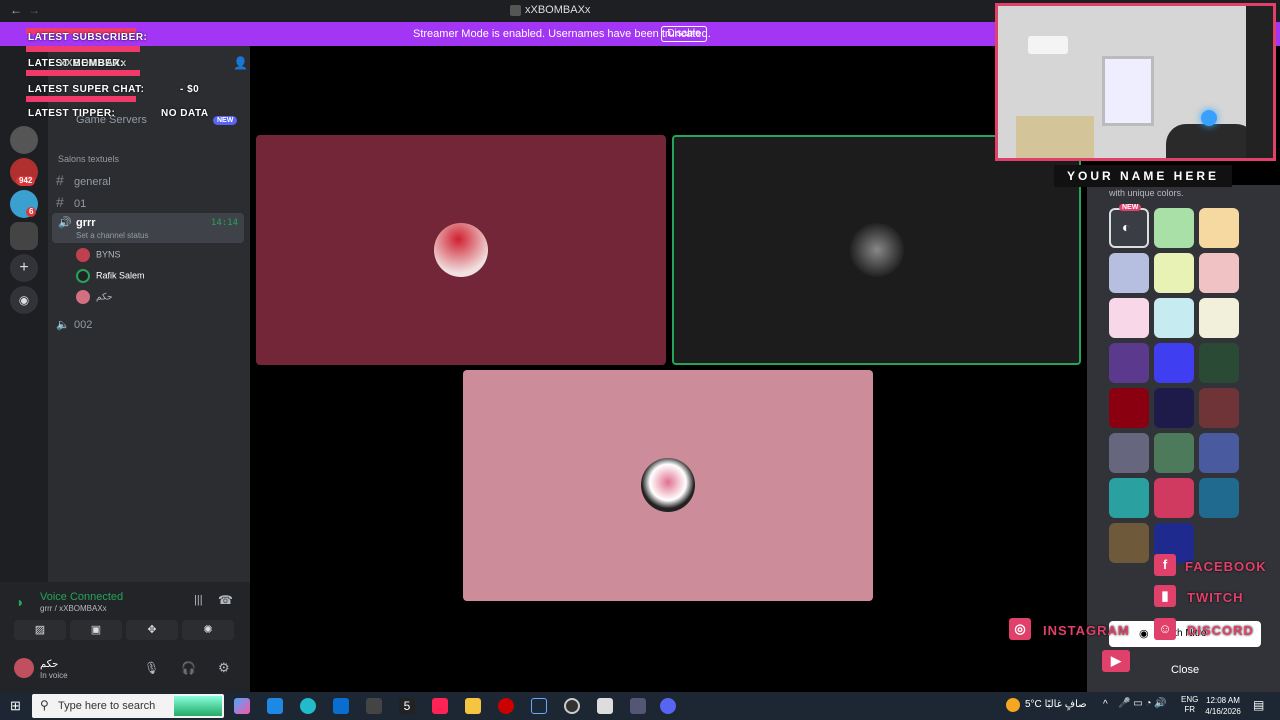  Describe the element at coordinates (407, 706) in the screenshot. I see `app-5-icon: 5` at that location.